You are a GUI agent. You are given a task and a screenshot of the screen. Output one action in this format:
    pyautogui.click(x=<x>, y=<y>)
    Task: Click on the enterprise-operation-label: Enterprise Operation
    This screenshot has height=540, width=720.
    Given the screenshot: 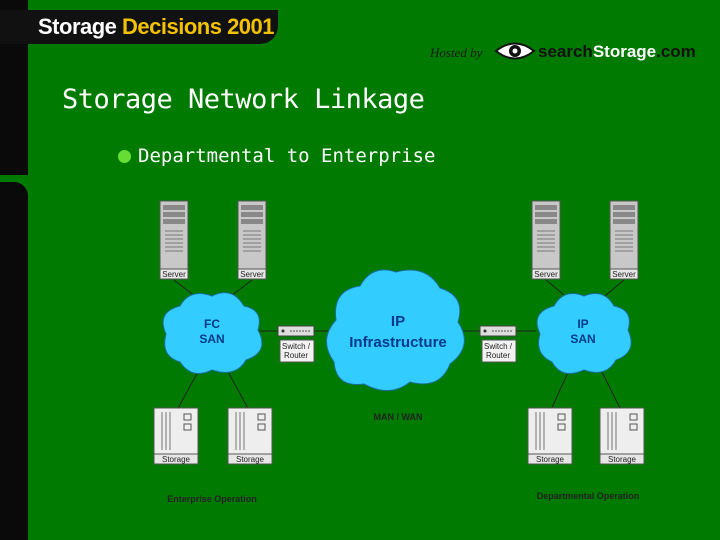 What is the action you would take?
    pyautogui.click(x=212, y=499)
    